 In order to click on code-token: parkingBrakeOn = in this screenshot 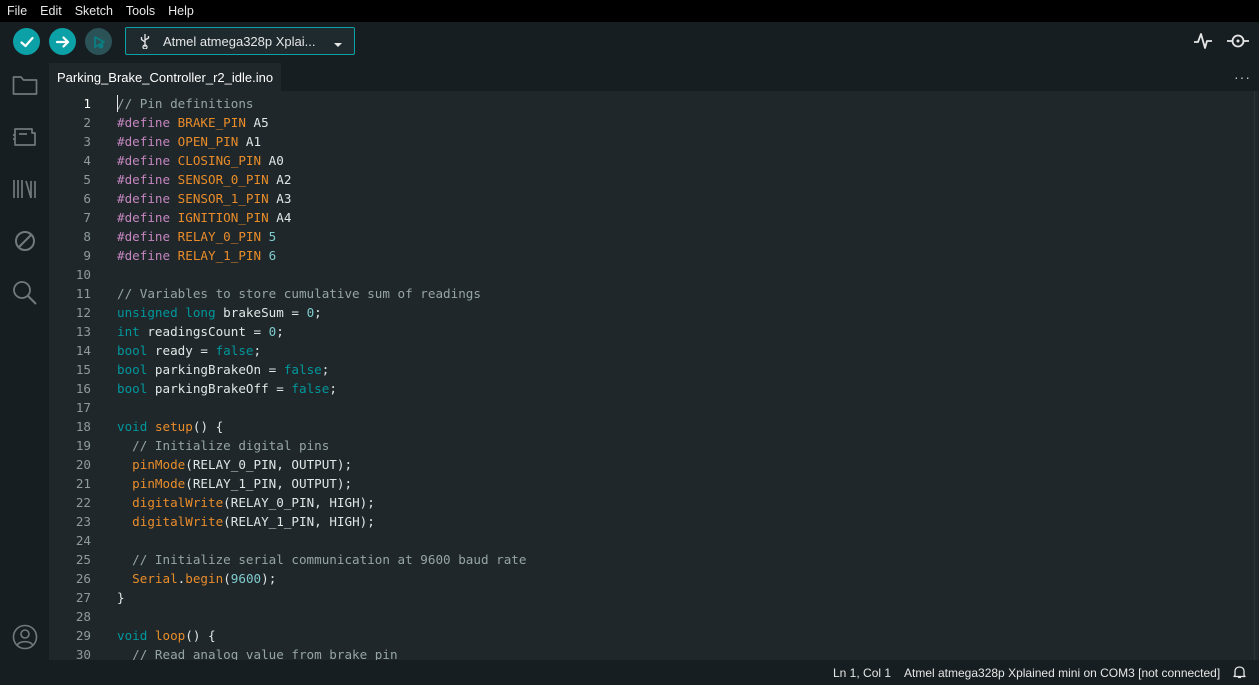, I will do `click(215, 369)`.